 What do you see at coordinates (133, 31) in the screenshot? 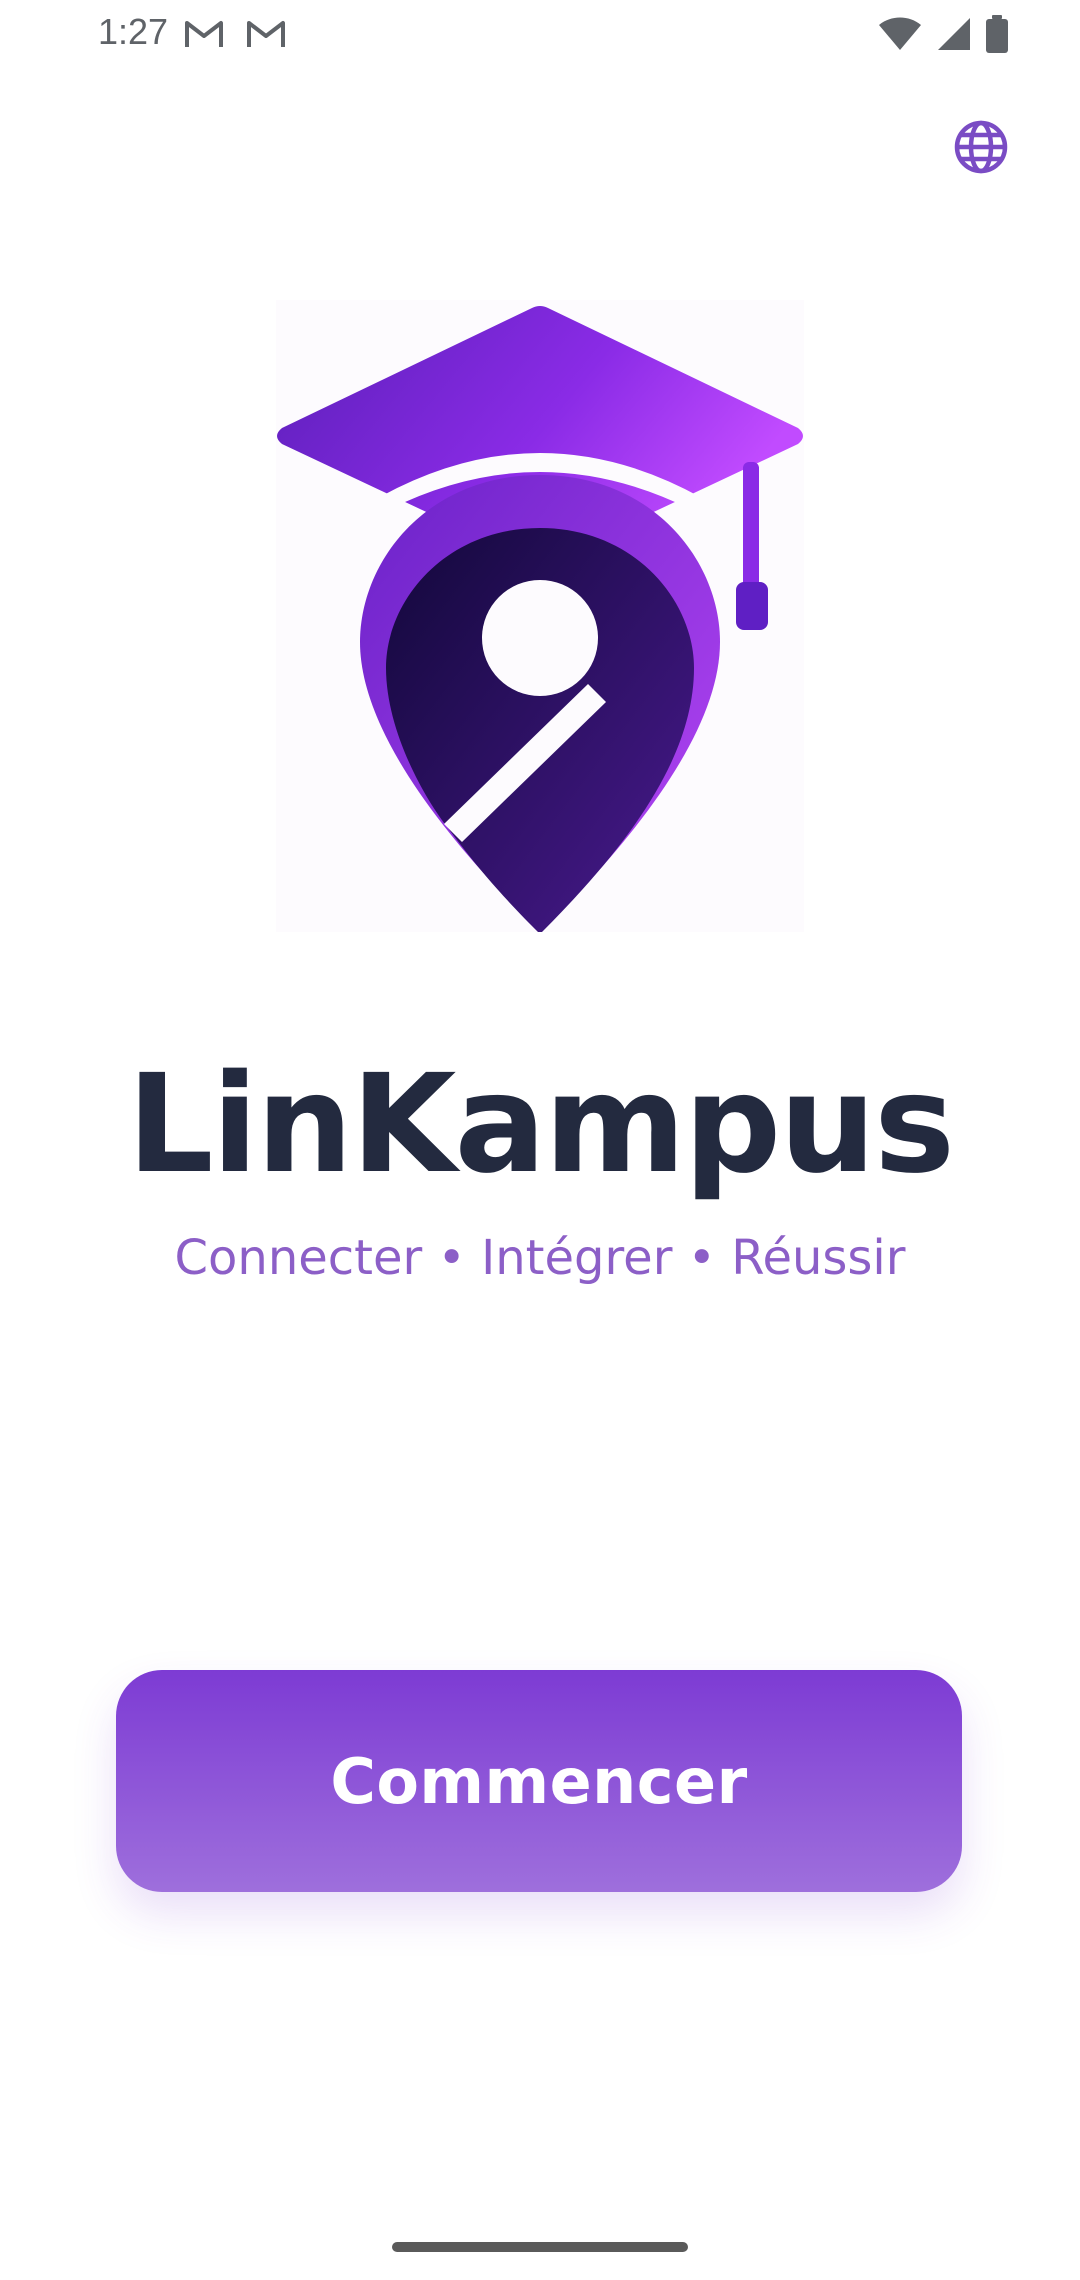
I see `status-time: 1:27` at bounding box center [133, 31].